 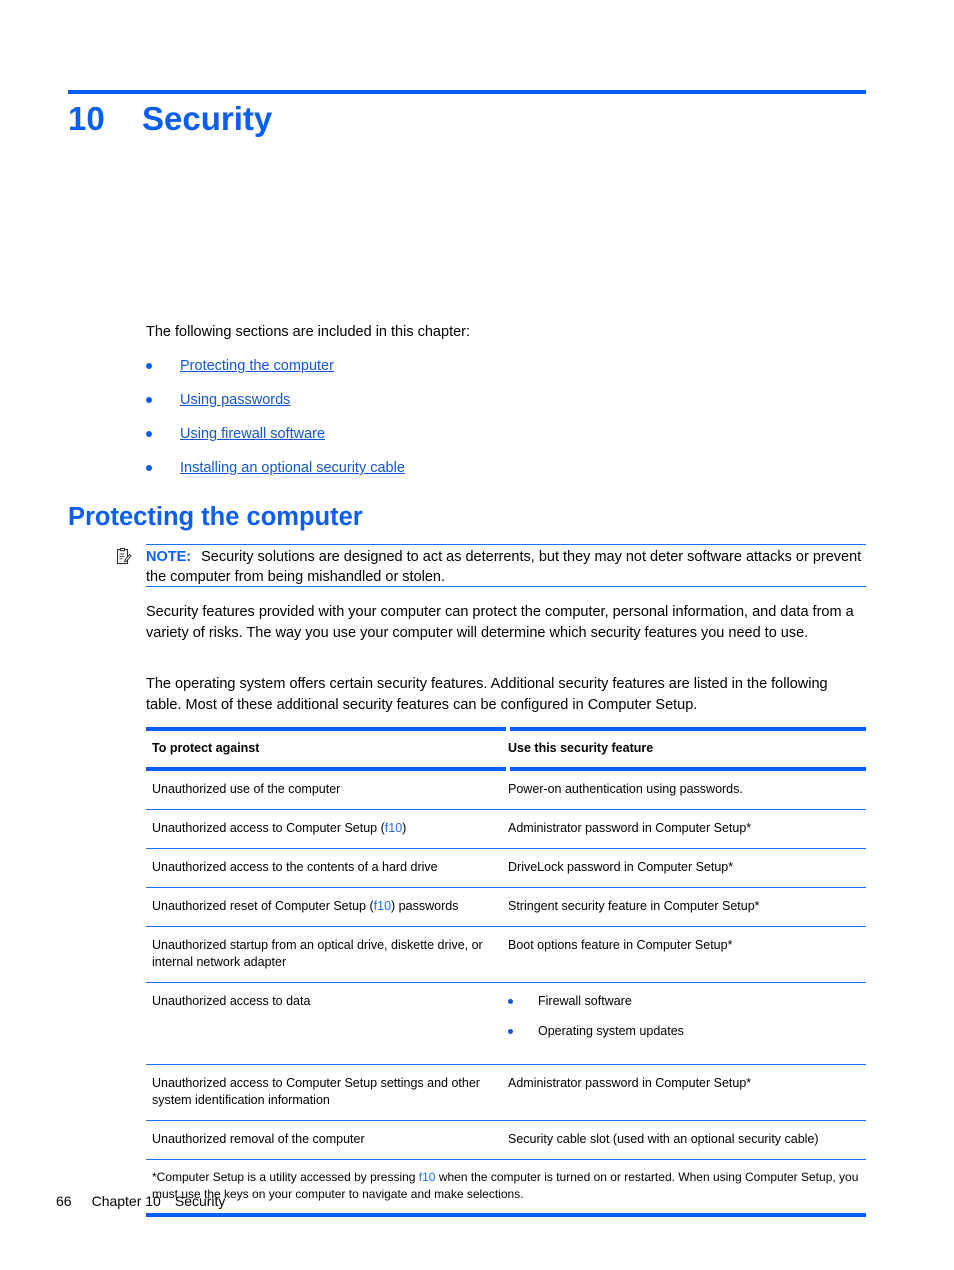 What do you see at coordinates (246, 789) in the screenshot?
I see `cell-protect-against: Unauthorized use of the computer` at bounding box center [246, 789].